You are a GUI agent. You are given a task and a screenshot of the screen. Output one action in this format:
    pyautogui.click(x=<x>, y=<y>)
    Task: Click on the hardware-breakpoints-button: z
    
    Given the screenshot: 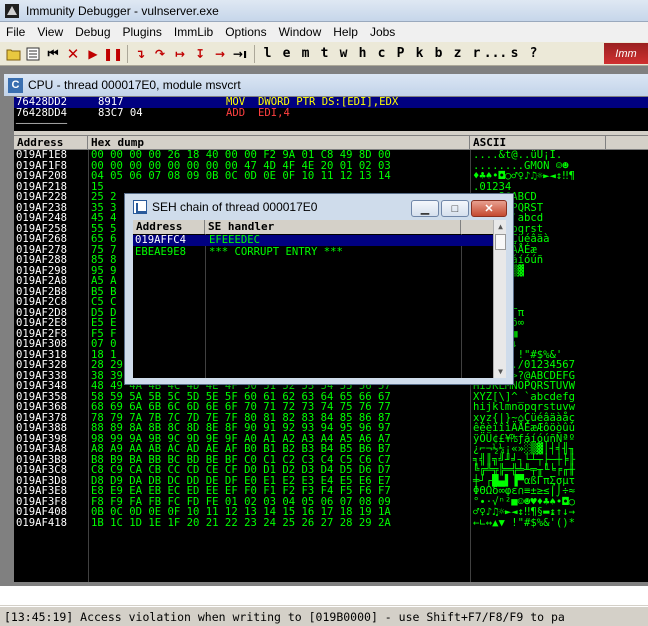 What is the action you would take?
    pyautogui.click(x=457, y=54)
    